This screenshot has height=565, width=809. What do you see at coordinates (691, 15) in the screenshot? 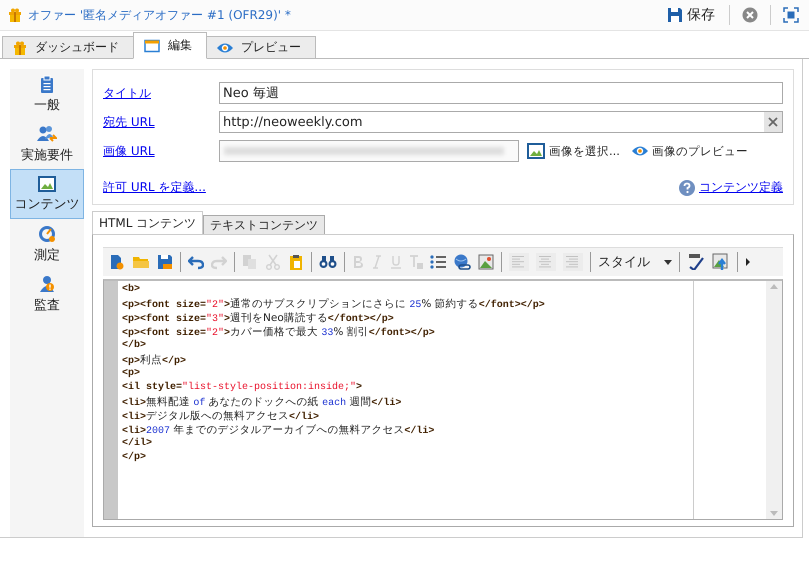
I see `save-button: 保存` at bounding box center [691, 15].